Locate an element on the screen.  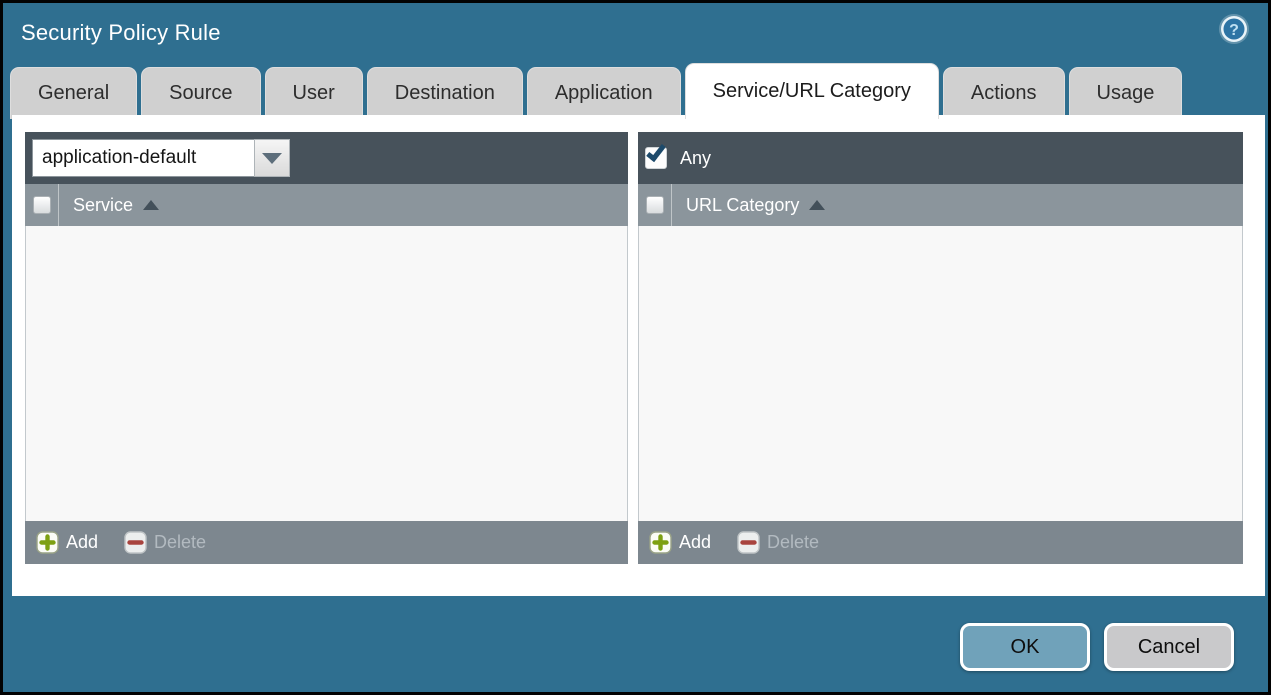
service-select-all-cell is located at coordinates (42, 205).